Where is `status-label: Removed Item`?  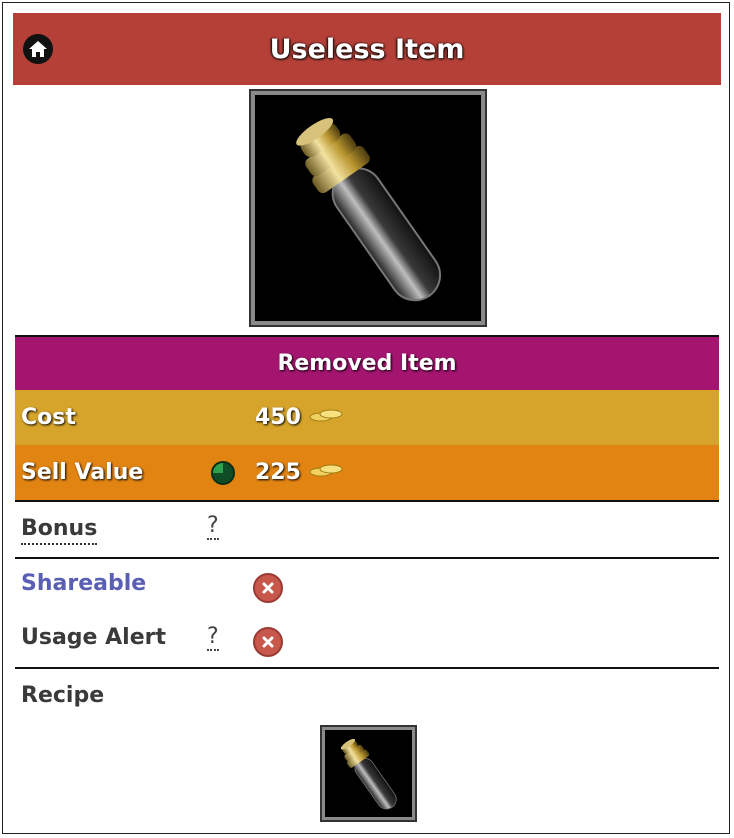 status-label: Removed Item is located at coordinates (367, 363).